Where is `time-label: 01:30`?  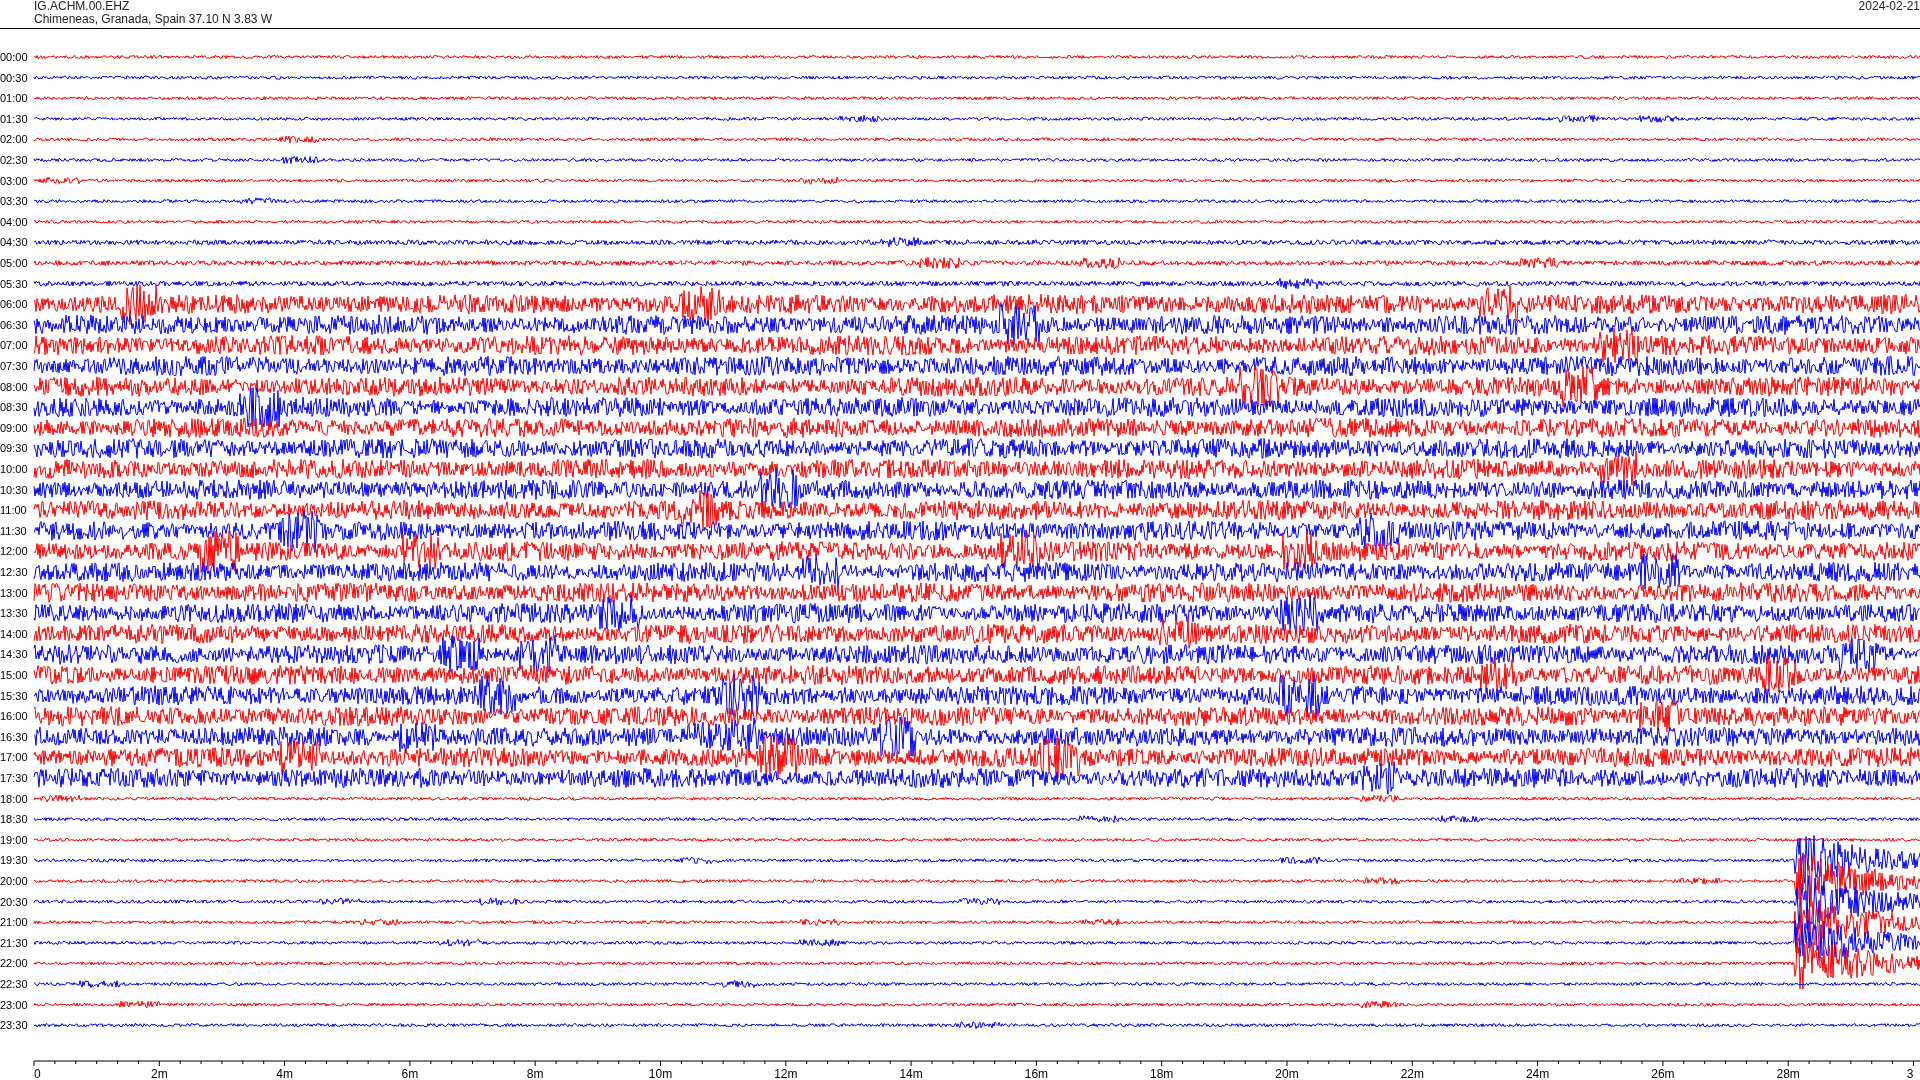 time-label: 01:30 is located at coordinates (14, 118).